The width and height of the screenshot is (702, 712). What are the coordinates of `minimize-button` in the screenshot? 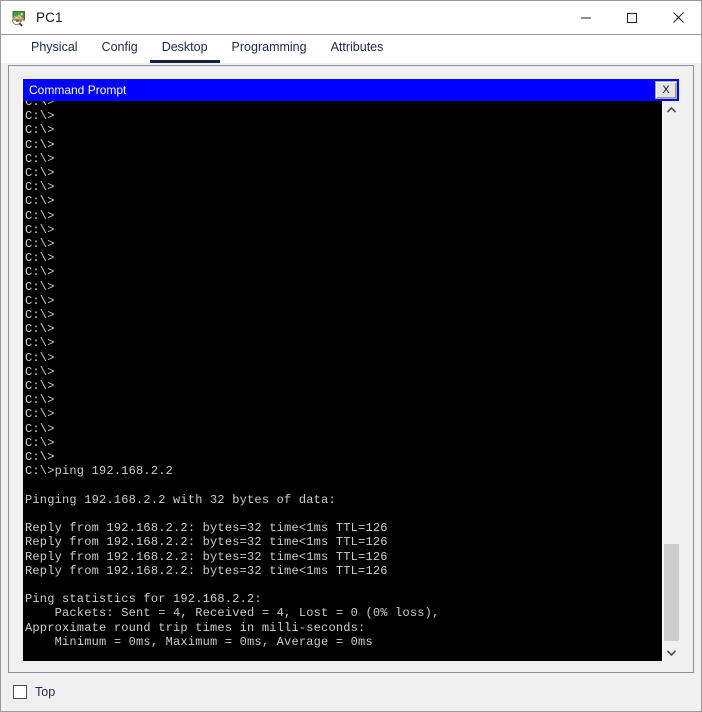 It's located at (586, 17).